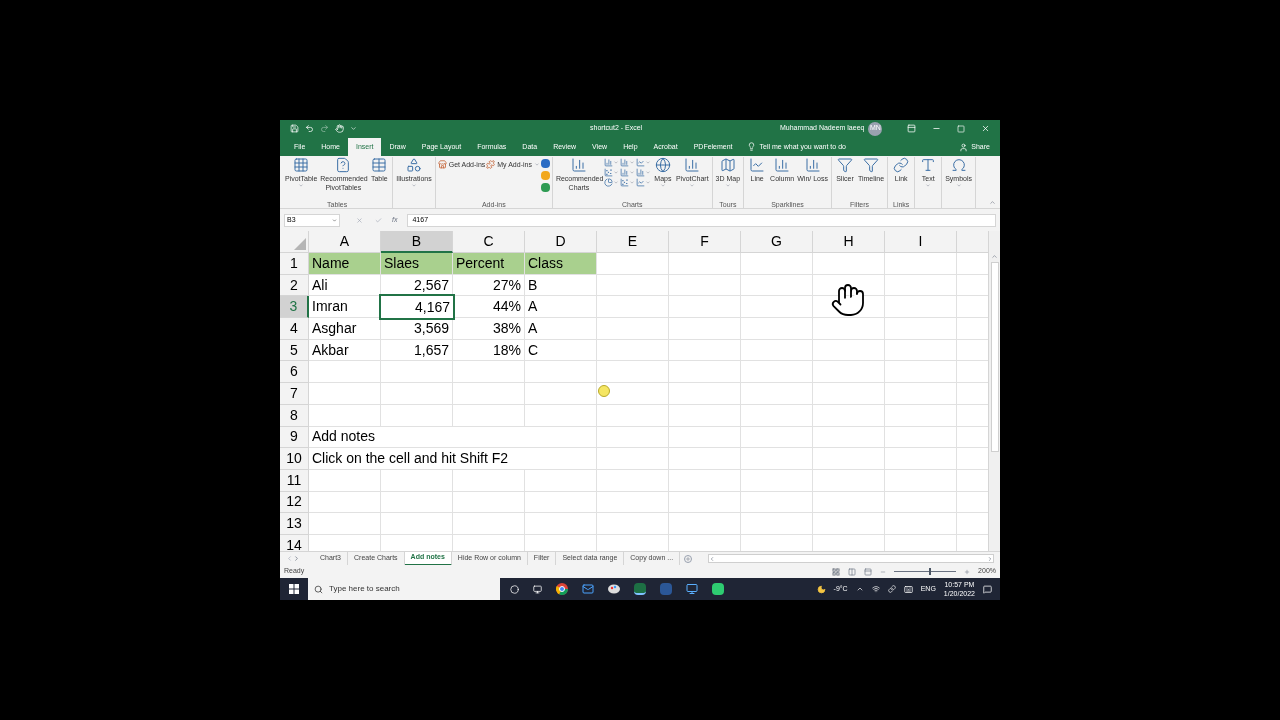  What do you see at coordinates (718, 589) in the screenshot?
I see `app-icon` at bounding box center [718, 589].